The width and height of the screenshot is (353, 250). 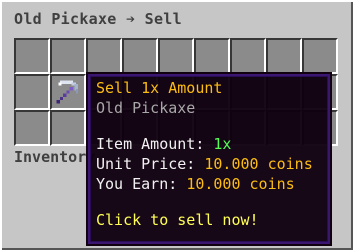 I want to click on inventory-label: Inventory, so click(x=55, y=157).